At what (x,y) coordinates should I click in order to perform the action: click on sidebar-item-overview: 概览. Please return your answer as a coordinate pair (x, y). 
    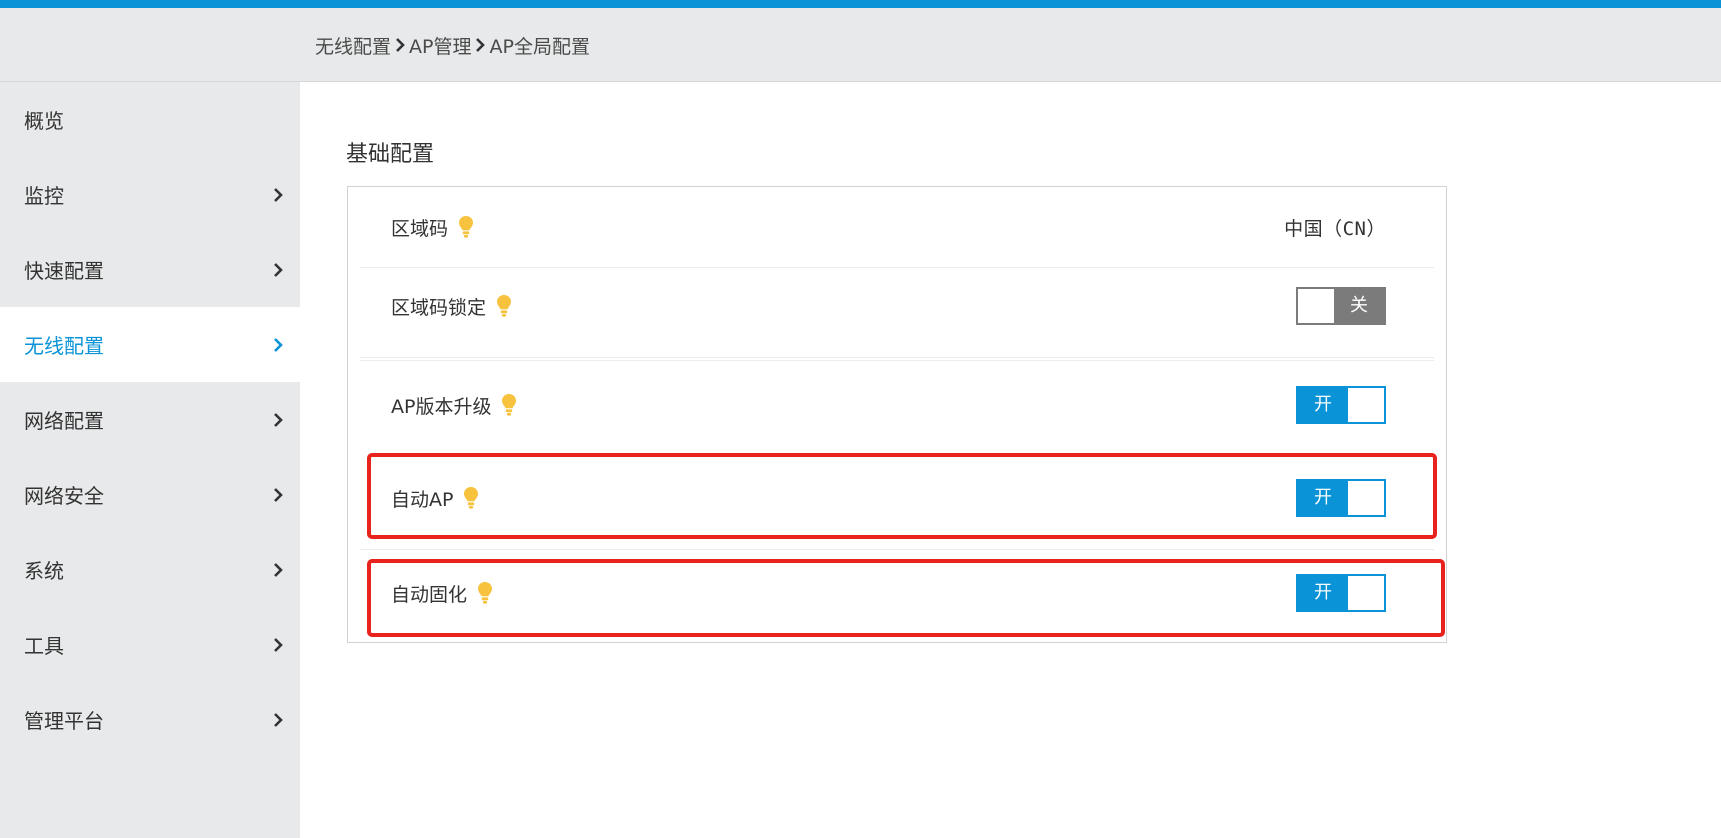
    Looking at the image, I should click on (150, 119).